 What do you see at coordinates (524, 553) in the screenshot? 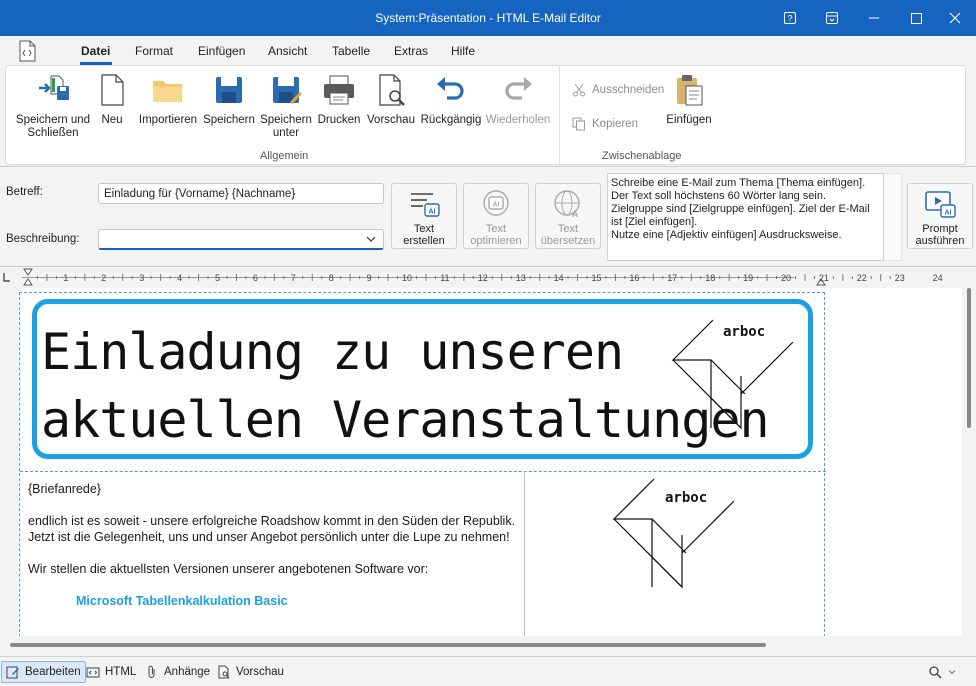
I see `table-divider-vertical` at bounding box center [524, 553].